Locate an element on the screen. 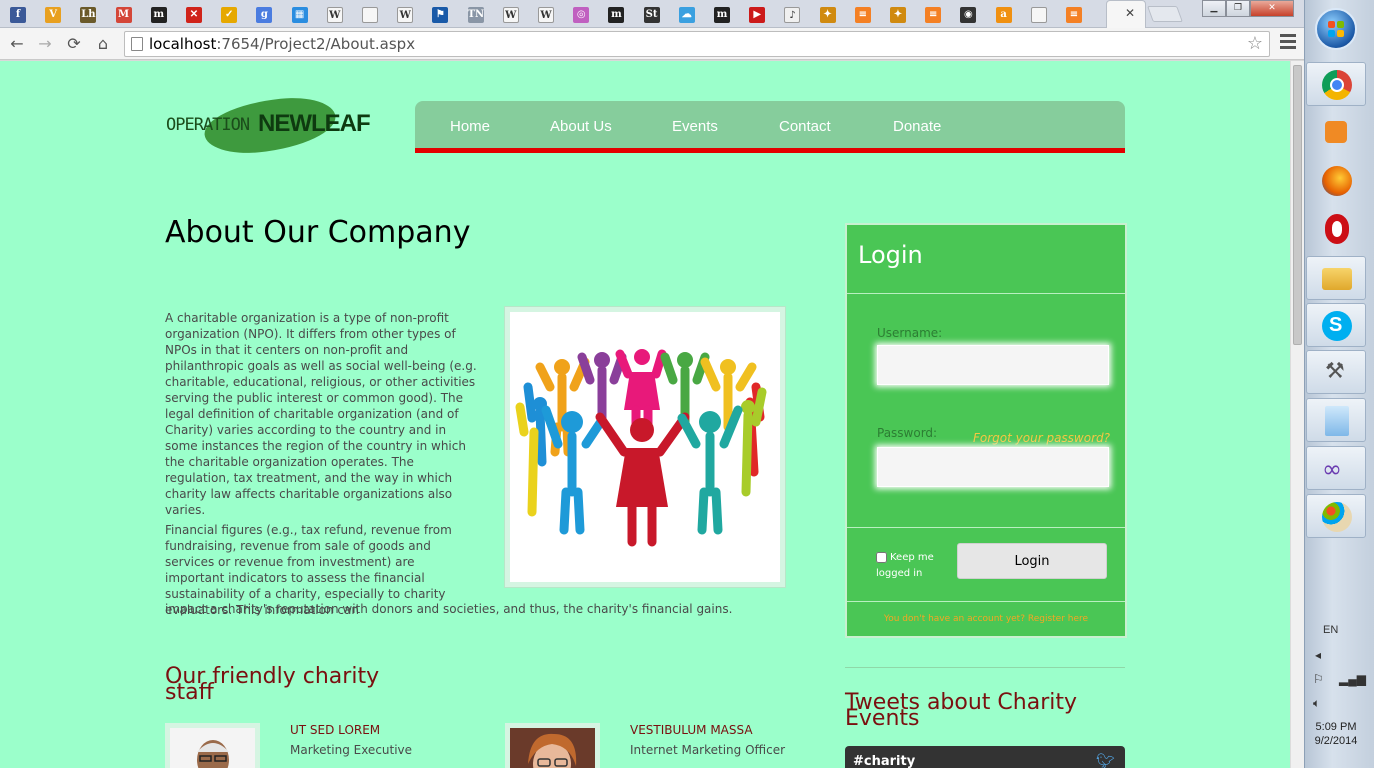 This screenshot has height=768, width=1374. back-arrow-icon: ← is located at coordinates (17, 44).